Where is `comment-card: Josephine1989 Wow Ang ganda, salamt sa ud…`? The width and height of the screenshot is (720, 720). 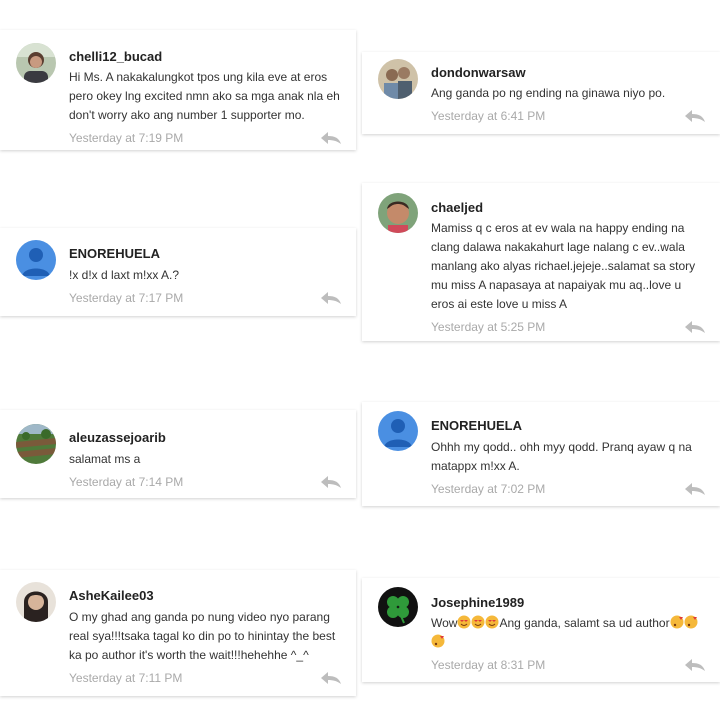
comment-card: Josephine1989 Wow Ang ganda, salamt sa ud… is located at coordinates (541, 630).